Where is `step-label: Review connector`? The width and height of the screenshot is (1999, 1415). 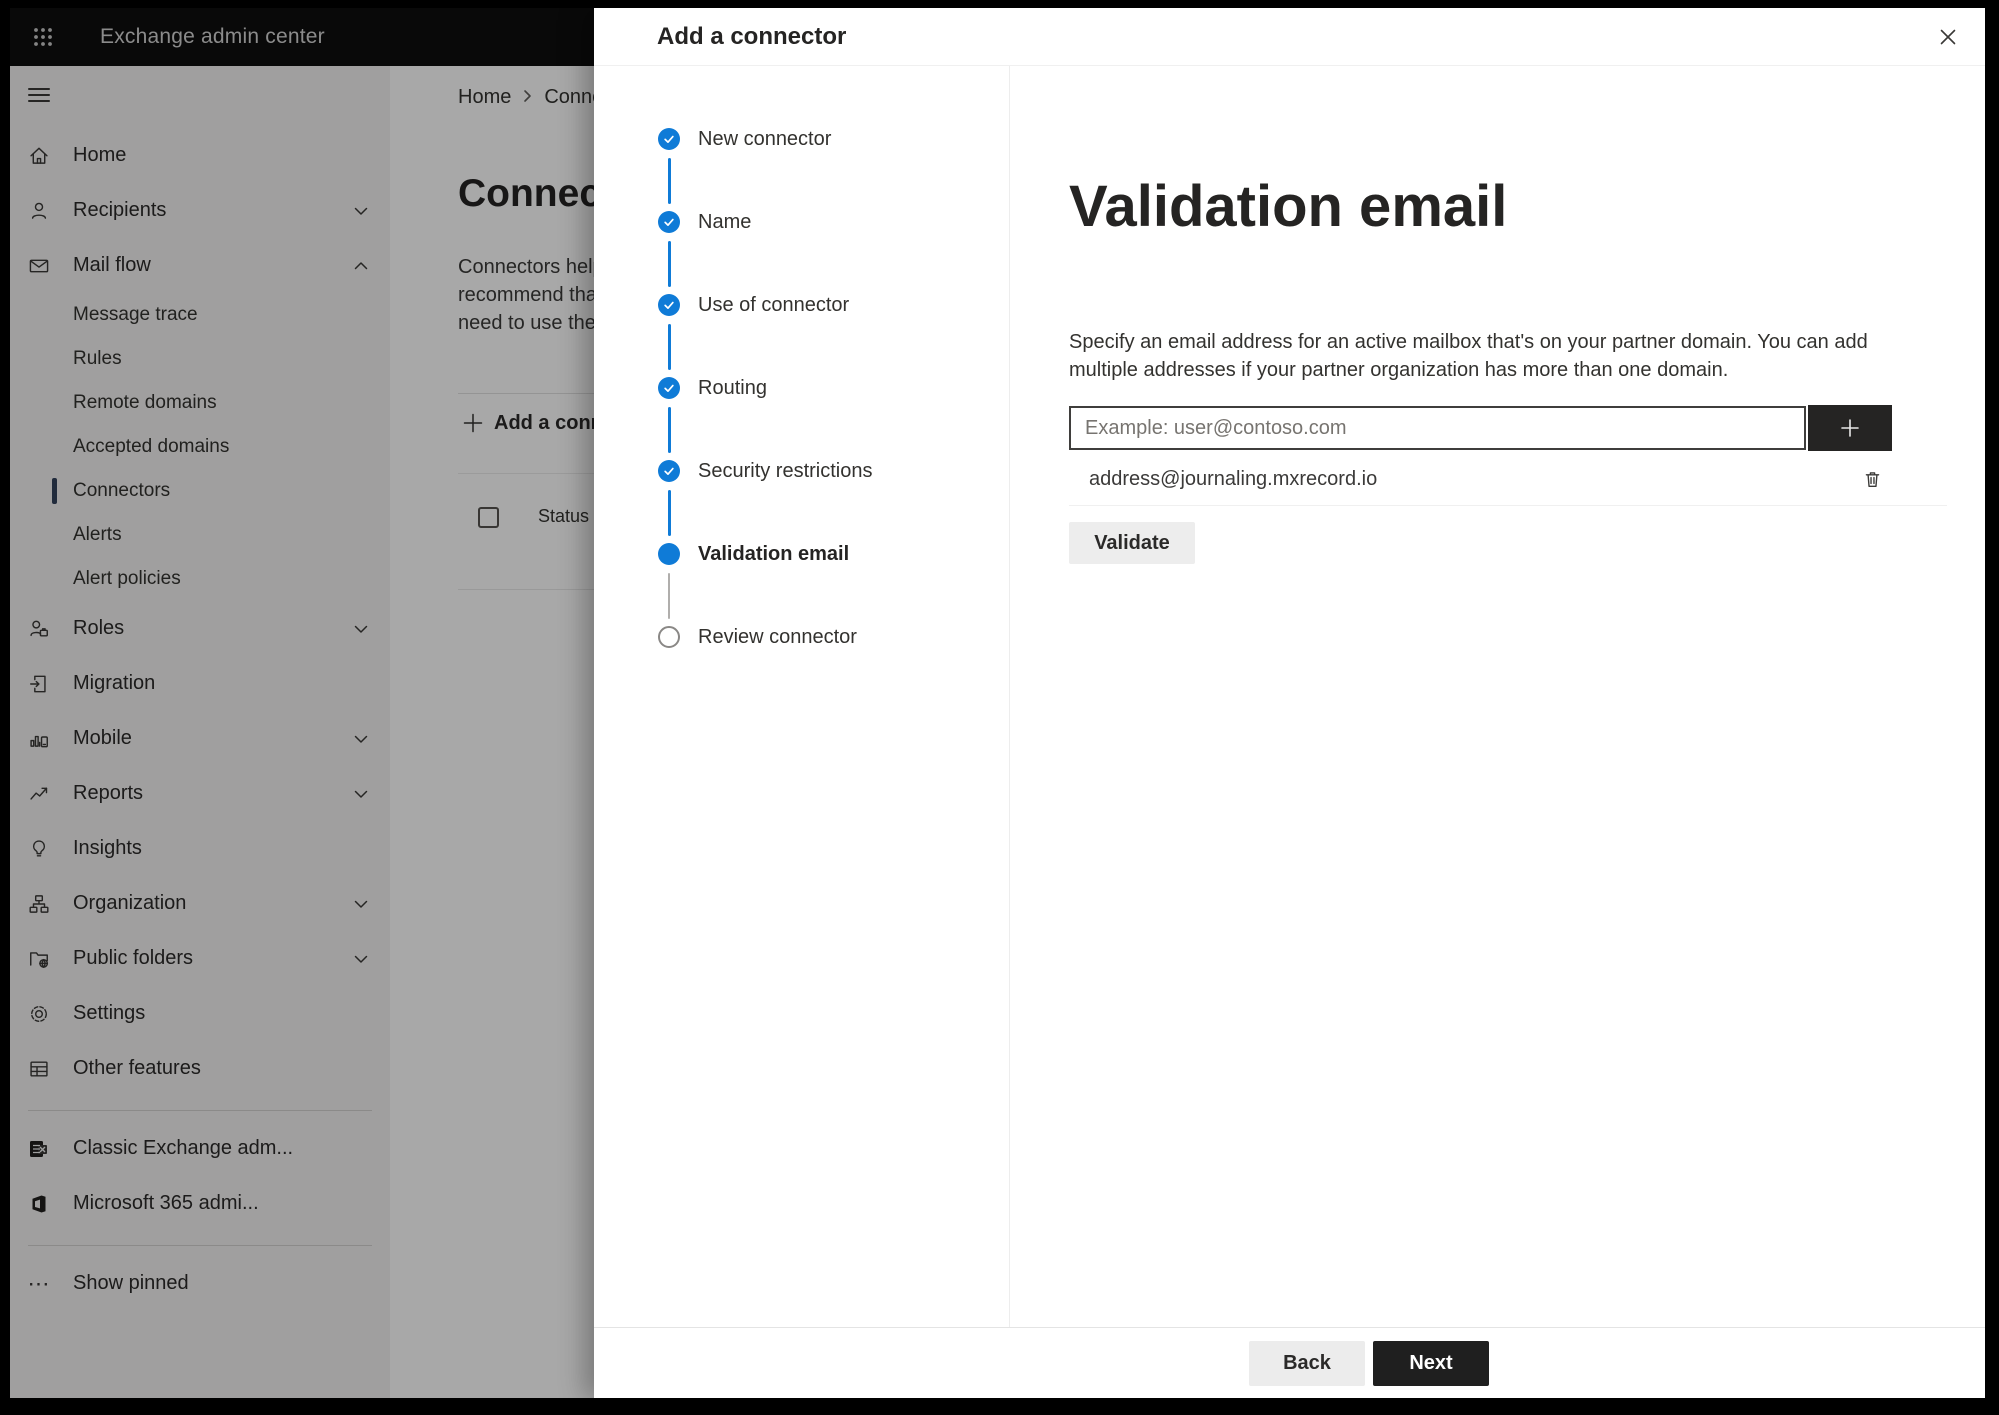 step-label: Review connector is located at coordinates (777, 637).